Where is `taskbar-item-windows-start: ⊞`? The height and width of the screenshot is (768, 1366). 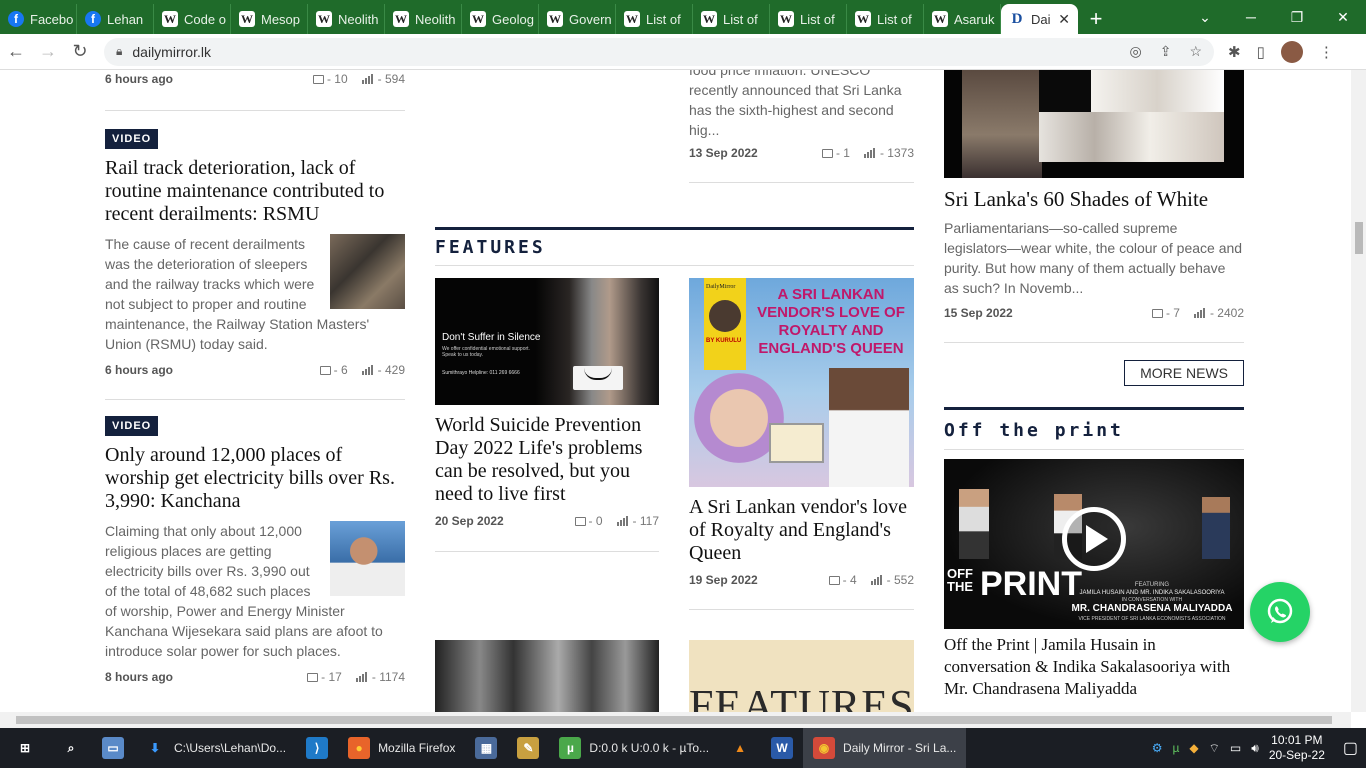 taskbar-item-windows-start: ⊞ is located at coordinates (25, 748).